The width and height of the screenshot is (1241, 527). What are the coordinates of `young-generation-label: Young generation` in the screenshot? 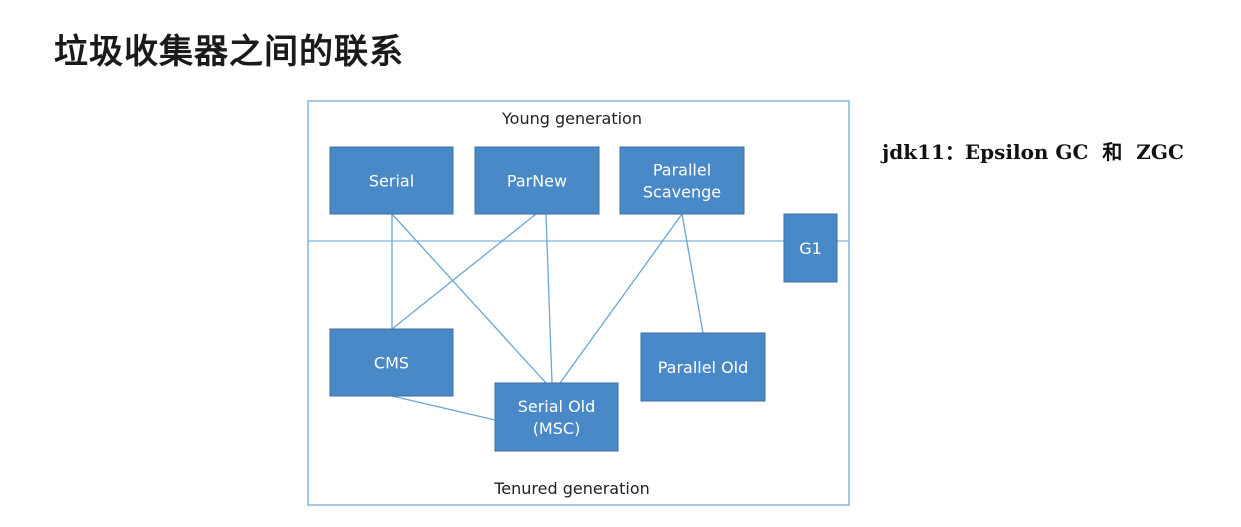 It's located at (571, 118).